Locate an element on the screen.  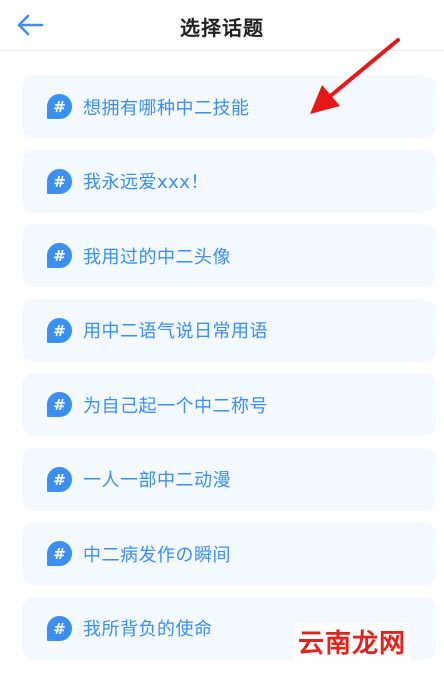
topic-item: # 为自己起一个中二称号 is located at coordinates (229, 404).